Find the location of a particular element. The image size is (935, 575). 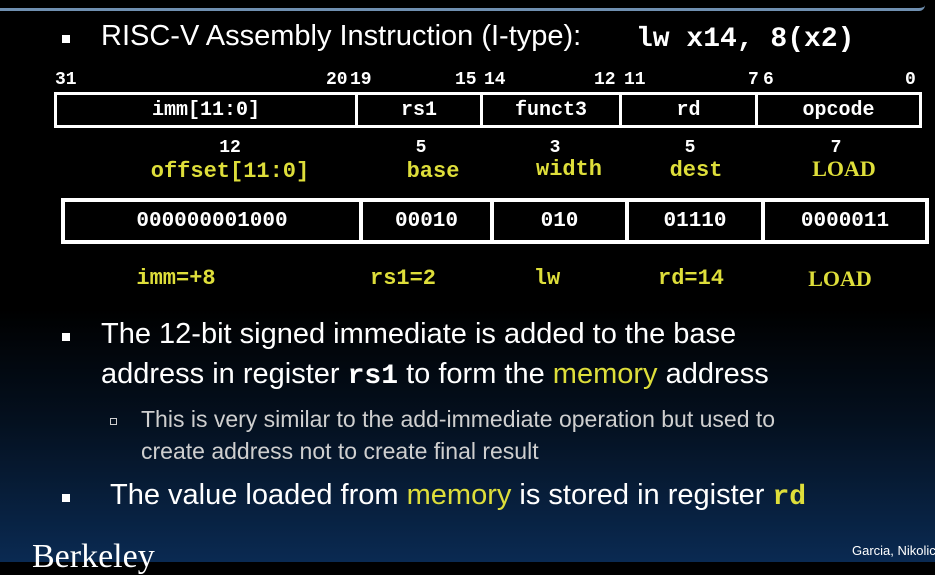

decoded-imm: imm=+8 is located at coordinates (176, 278).